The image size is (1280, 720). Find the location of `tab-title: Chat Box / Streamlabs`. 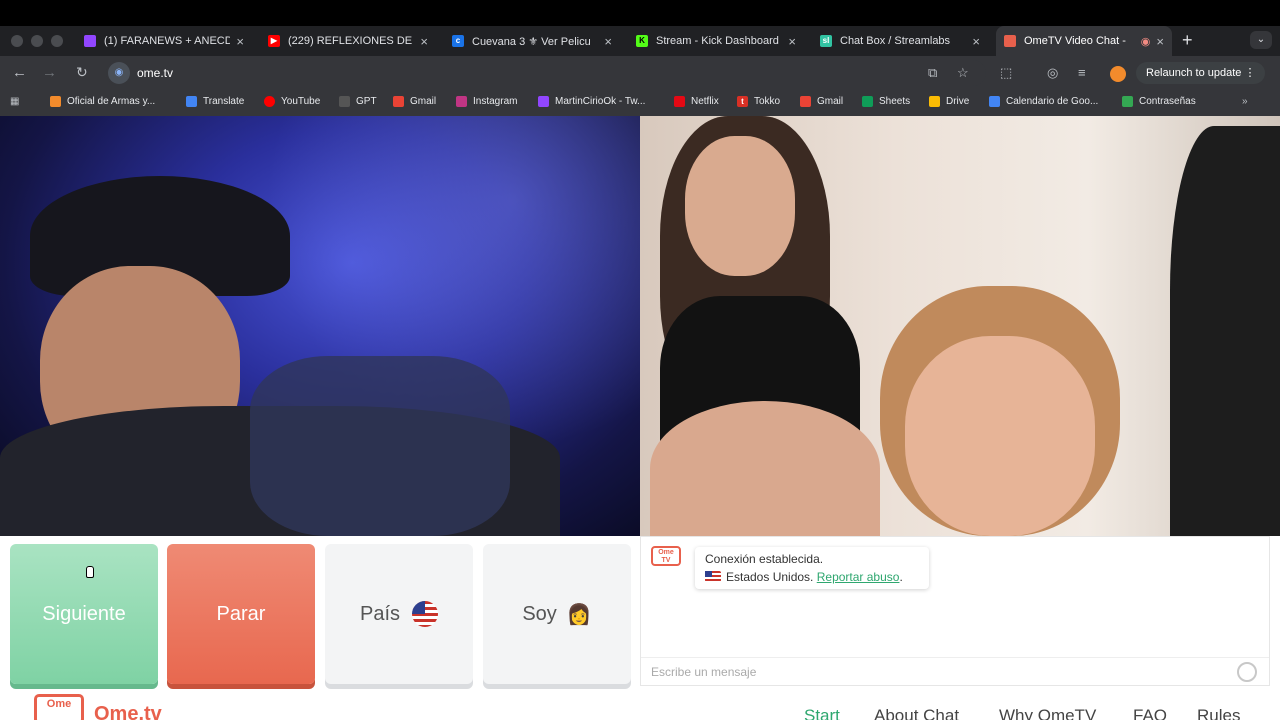

tab-title: Chat Box / Streamlabs is located at coordinates (895, 41).